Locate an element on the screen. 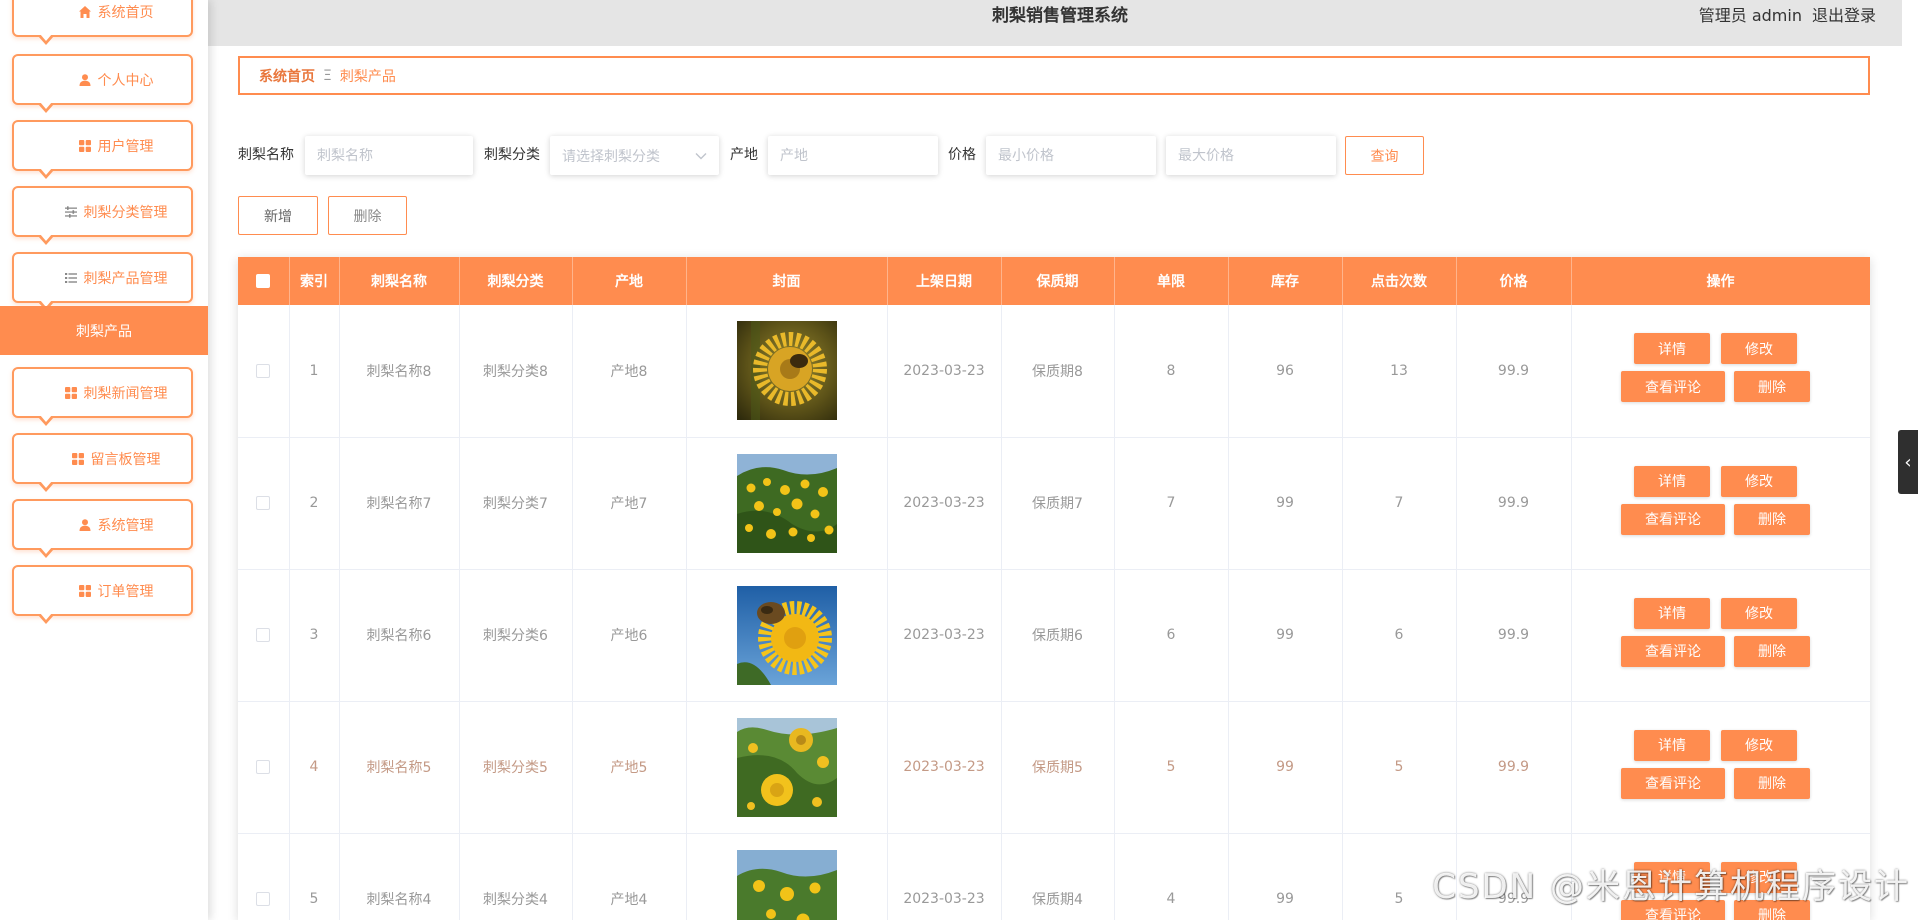 This screenshot has width=1918, height=920. user-menu: 管理员 admin 退出登录 is located at coordinates (1787, 16).